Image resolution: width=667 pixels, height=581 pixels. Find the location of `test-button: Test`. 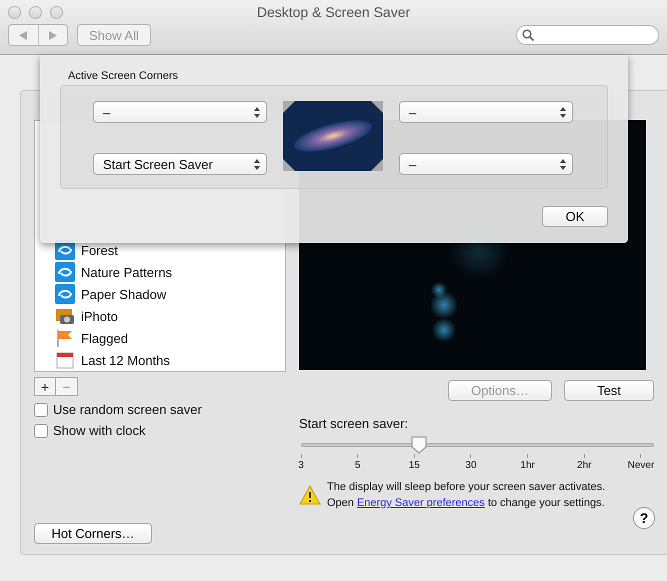

test-button: Test is located at coordinates (609, 390).